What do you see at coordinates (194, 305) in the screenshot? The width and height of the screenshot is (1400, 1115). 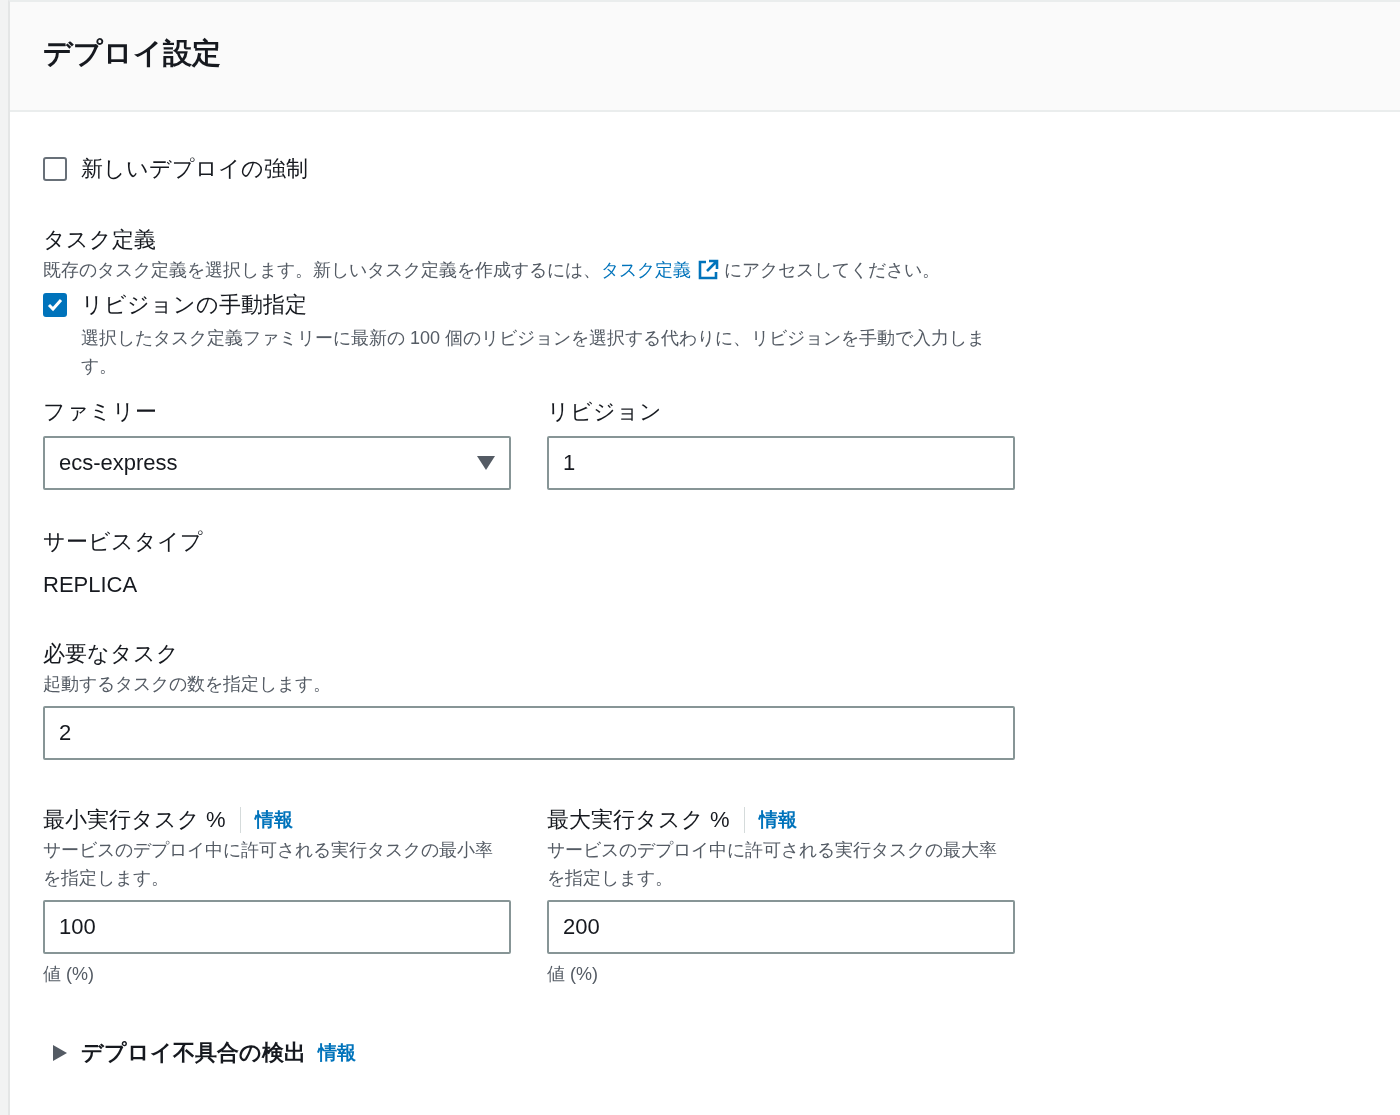 I see `checkbox-label: リビジョンの手動指定` at bounding box center [194, 305].